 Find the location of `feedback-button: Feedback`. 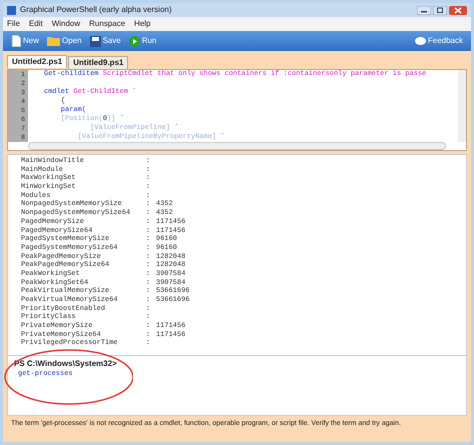

feedback-button: Feedback is located at coordinates (438, 41).